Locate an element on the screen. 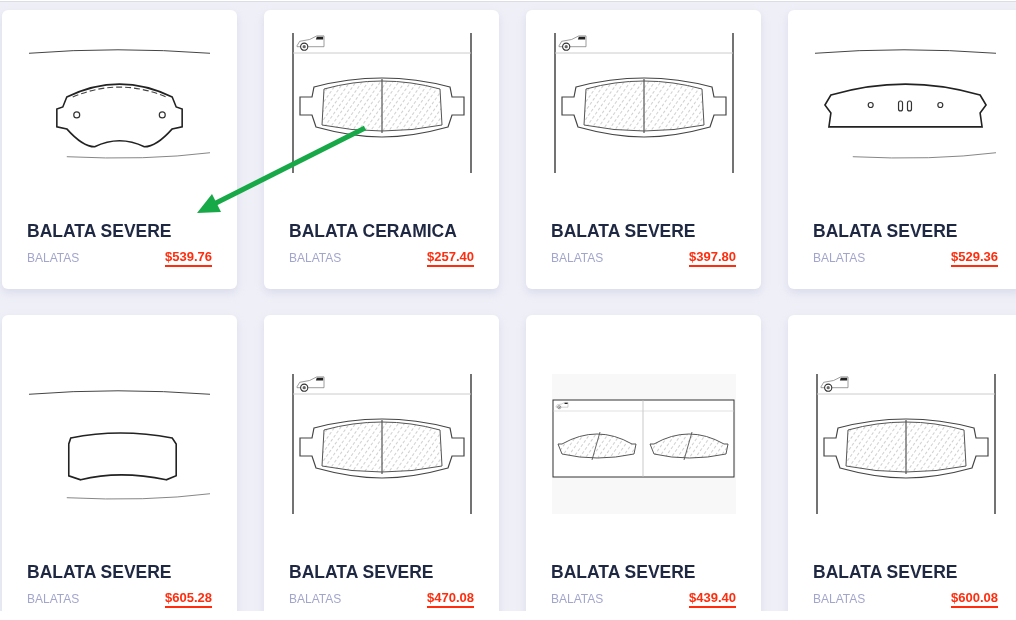  price-text: $439.40 is located at coordinates (712, 599).